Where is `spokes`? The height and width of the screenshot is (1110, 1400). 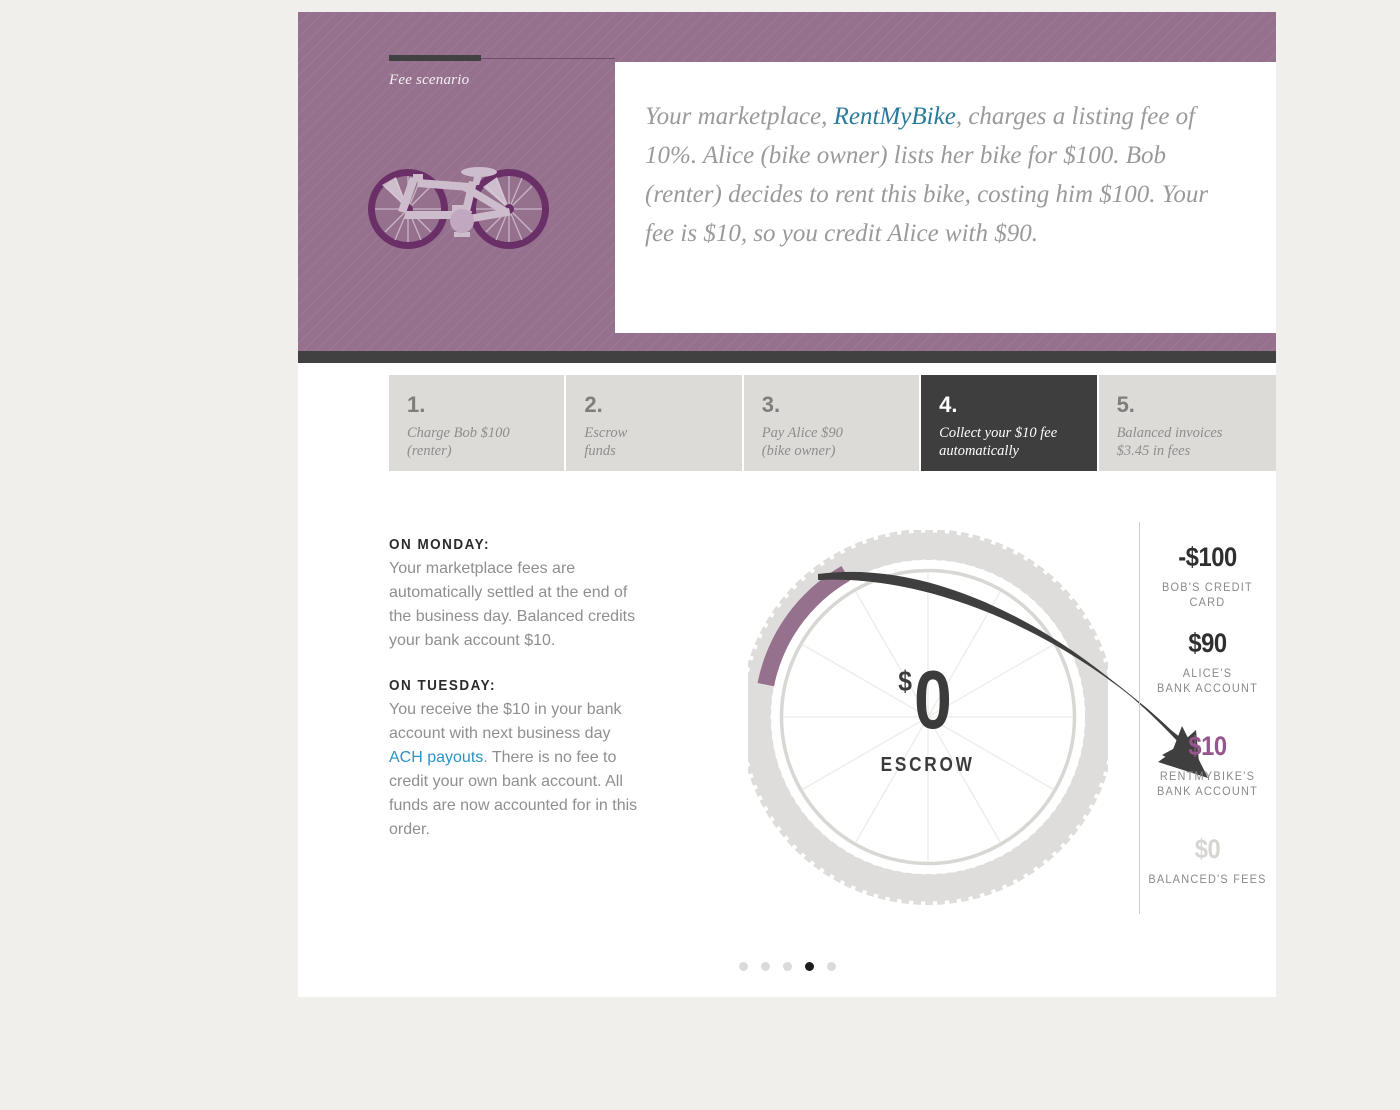
spokes is located at coordinates (928, 717).